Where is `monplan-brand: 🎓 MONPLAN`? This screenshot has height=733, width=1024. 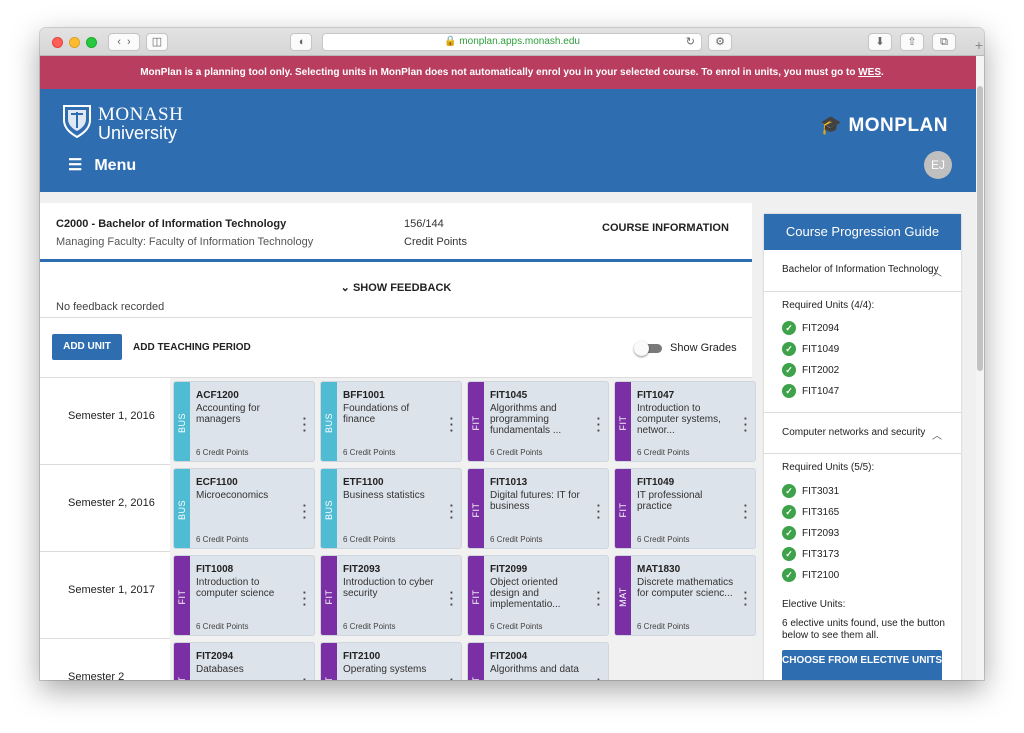 monplan-brand: 🎓 MONPLAN is located at coordinates (884, 126).